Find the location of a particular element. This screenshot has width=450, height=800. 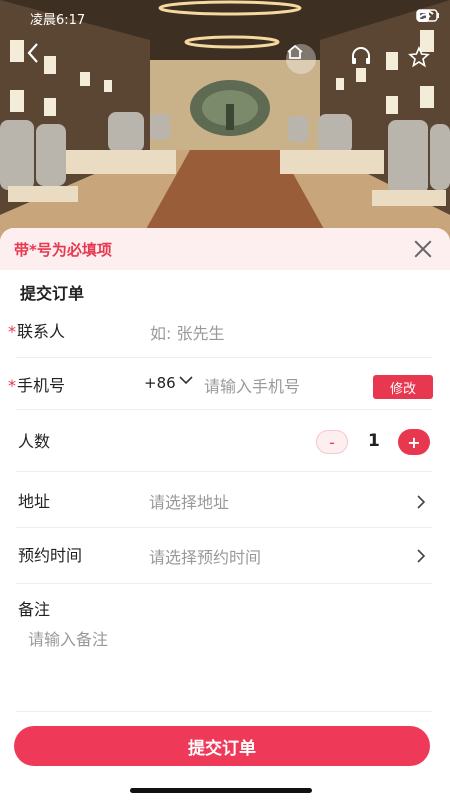

increase-button: + is located at coordinates (414, 442).